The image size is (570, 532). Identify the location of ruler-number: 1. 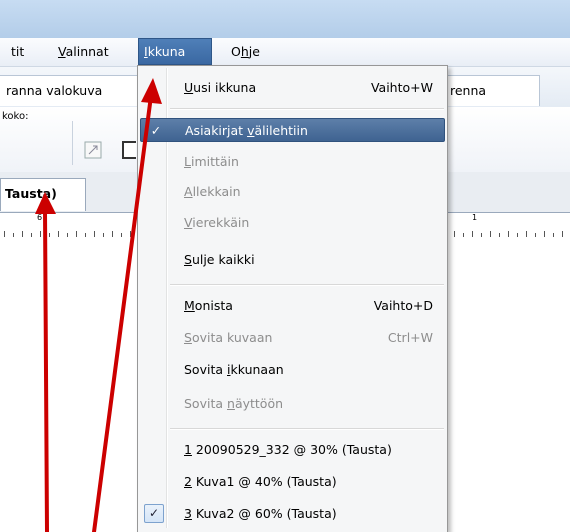
(475, 217).